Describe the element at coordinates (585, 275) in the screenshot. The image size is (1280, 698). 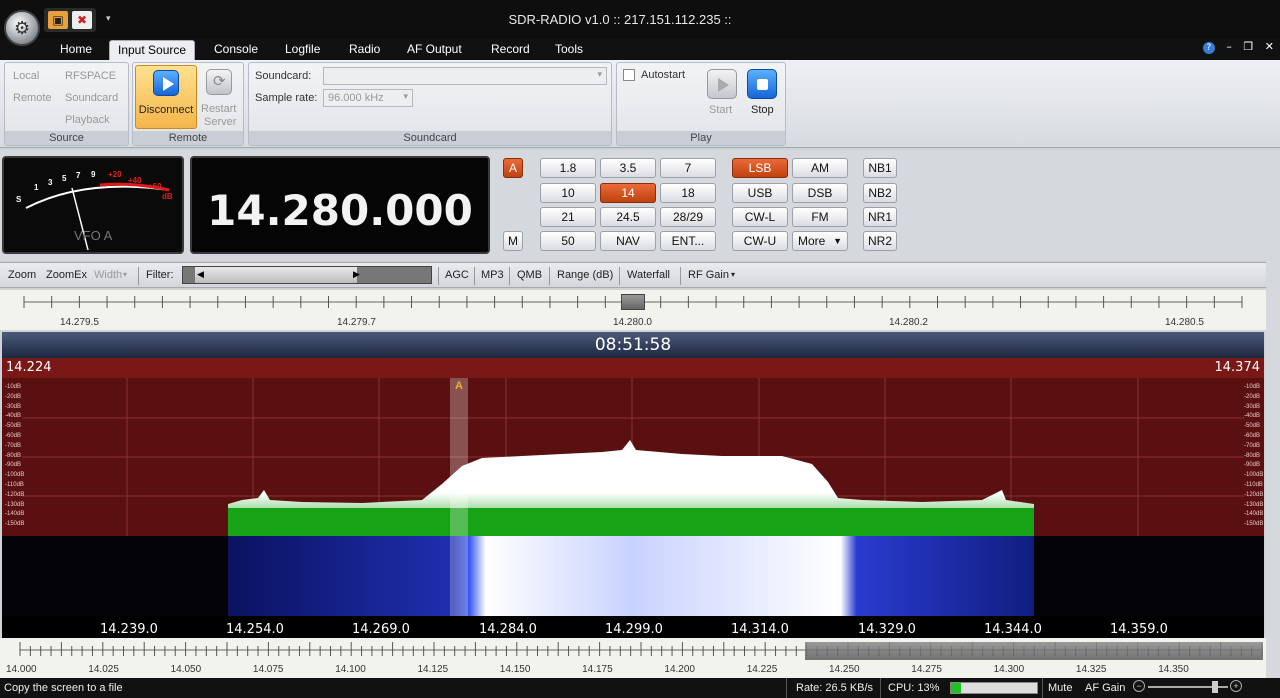
I see `range-button: Range (dB)` at that location.